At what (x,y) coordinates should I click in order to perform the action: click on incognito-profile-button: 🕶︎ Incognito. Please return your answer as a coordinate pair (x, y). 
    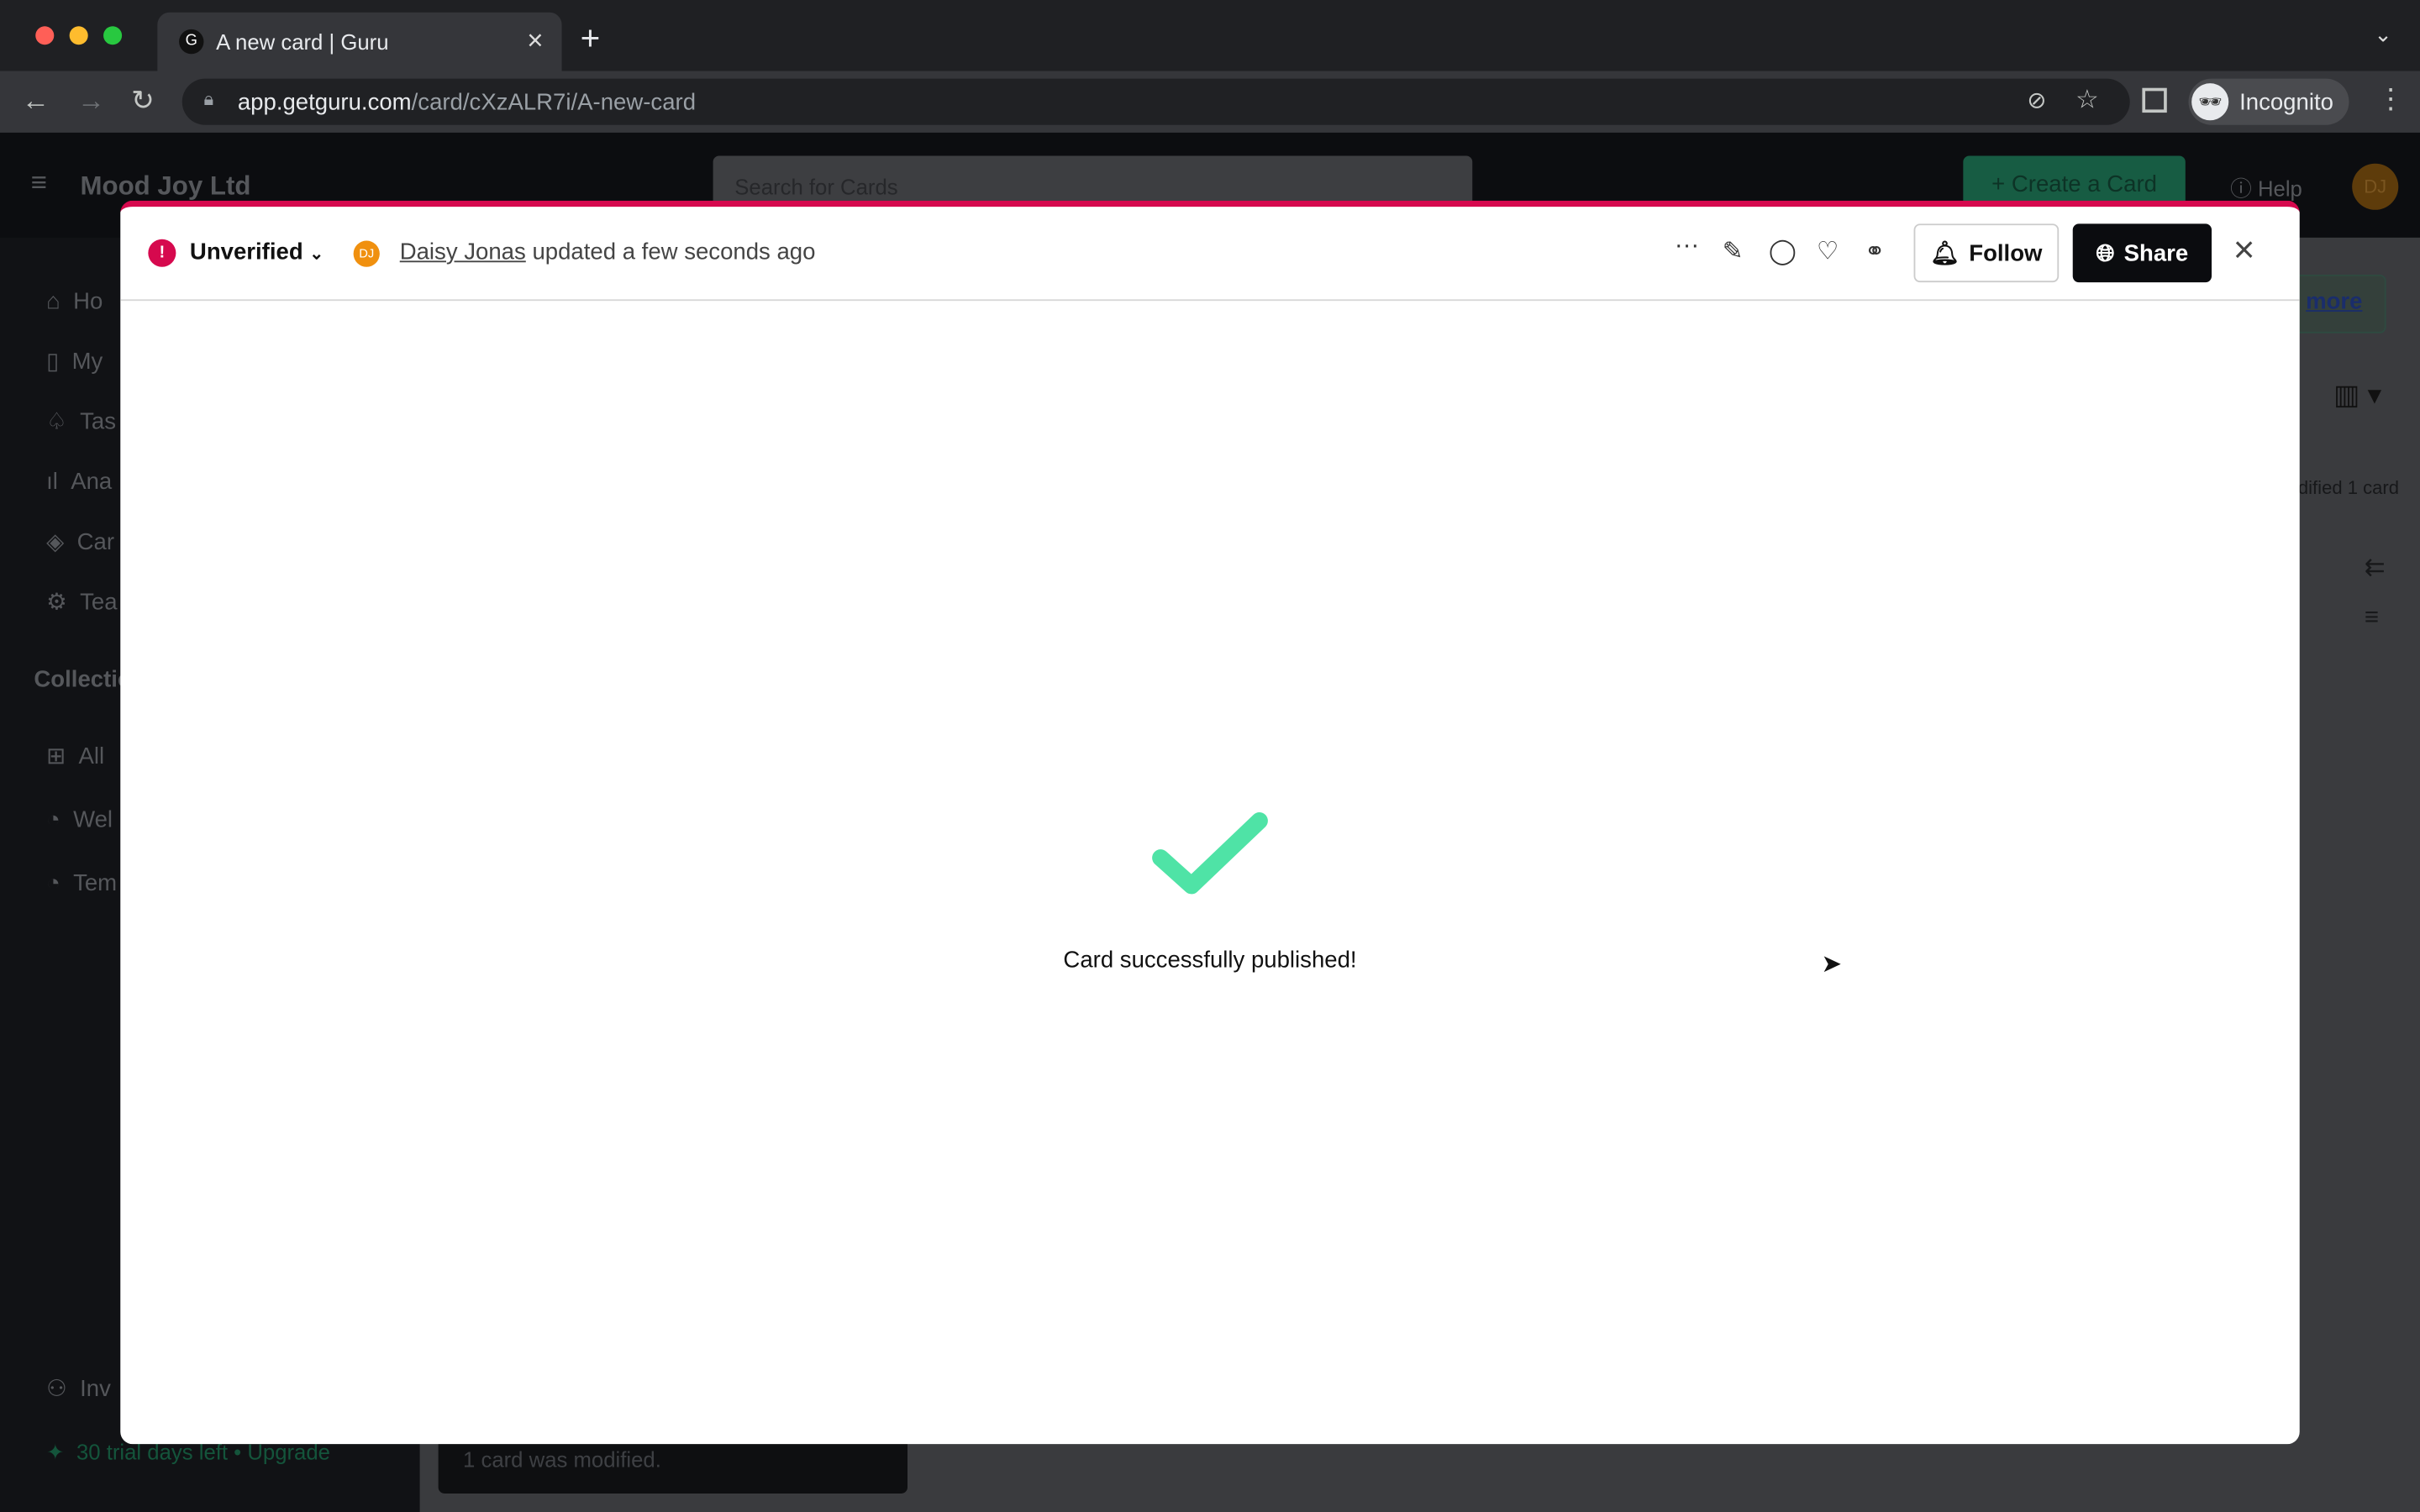
    Looking at the image, I should click on (2268, 101).